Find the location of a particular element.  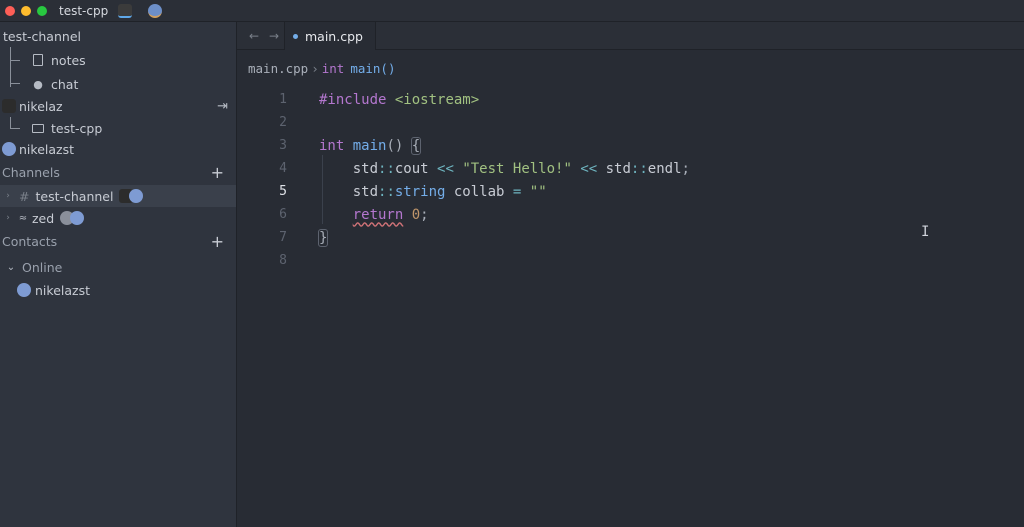

line-number: 8 is located at coordinates (283, 260).